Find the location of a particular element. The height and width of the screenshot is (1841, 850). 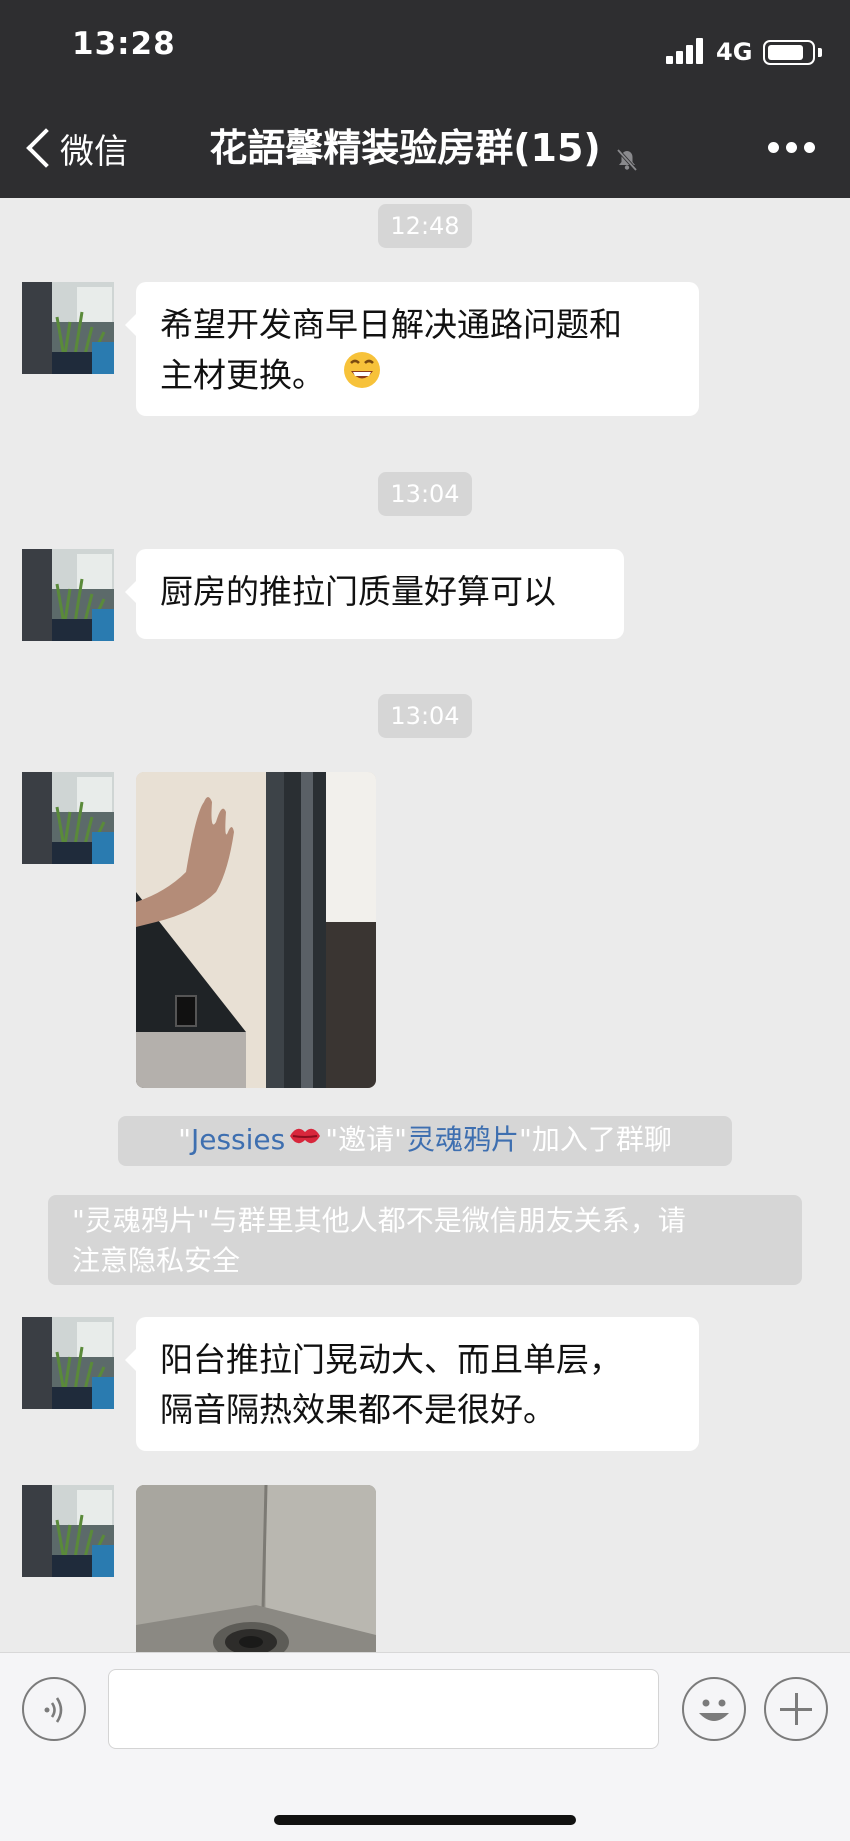

notice-line: "灵魂鸦片"与群里其他人都不是微信朋友关系，请 is located at coordinates (379, 1220).